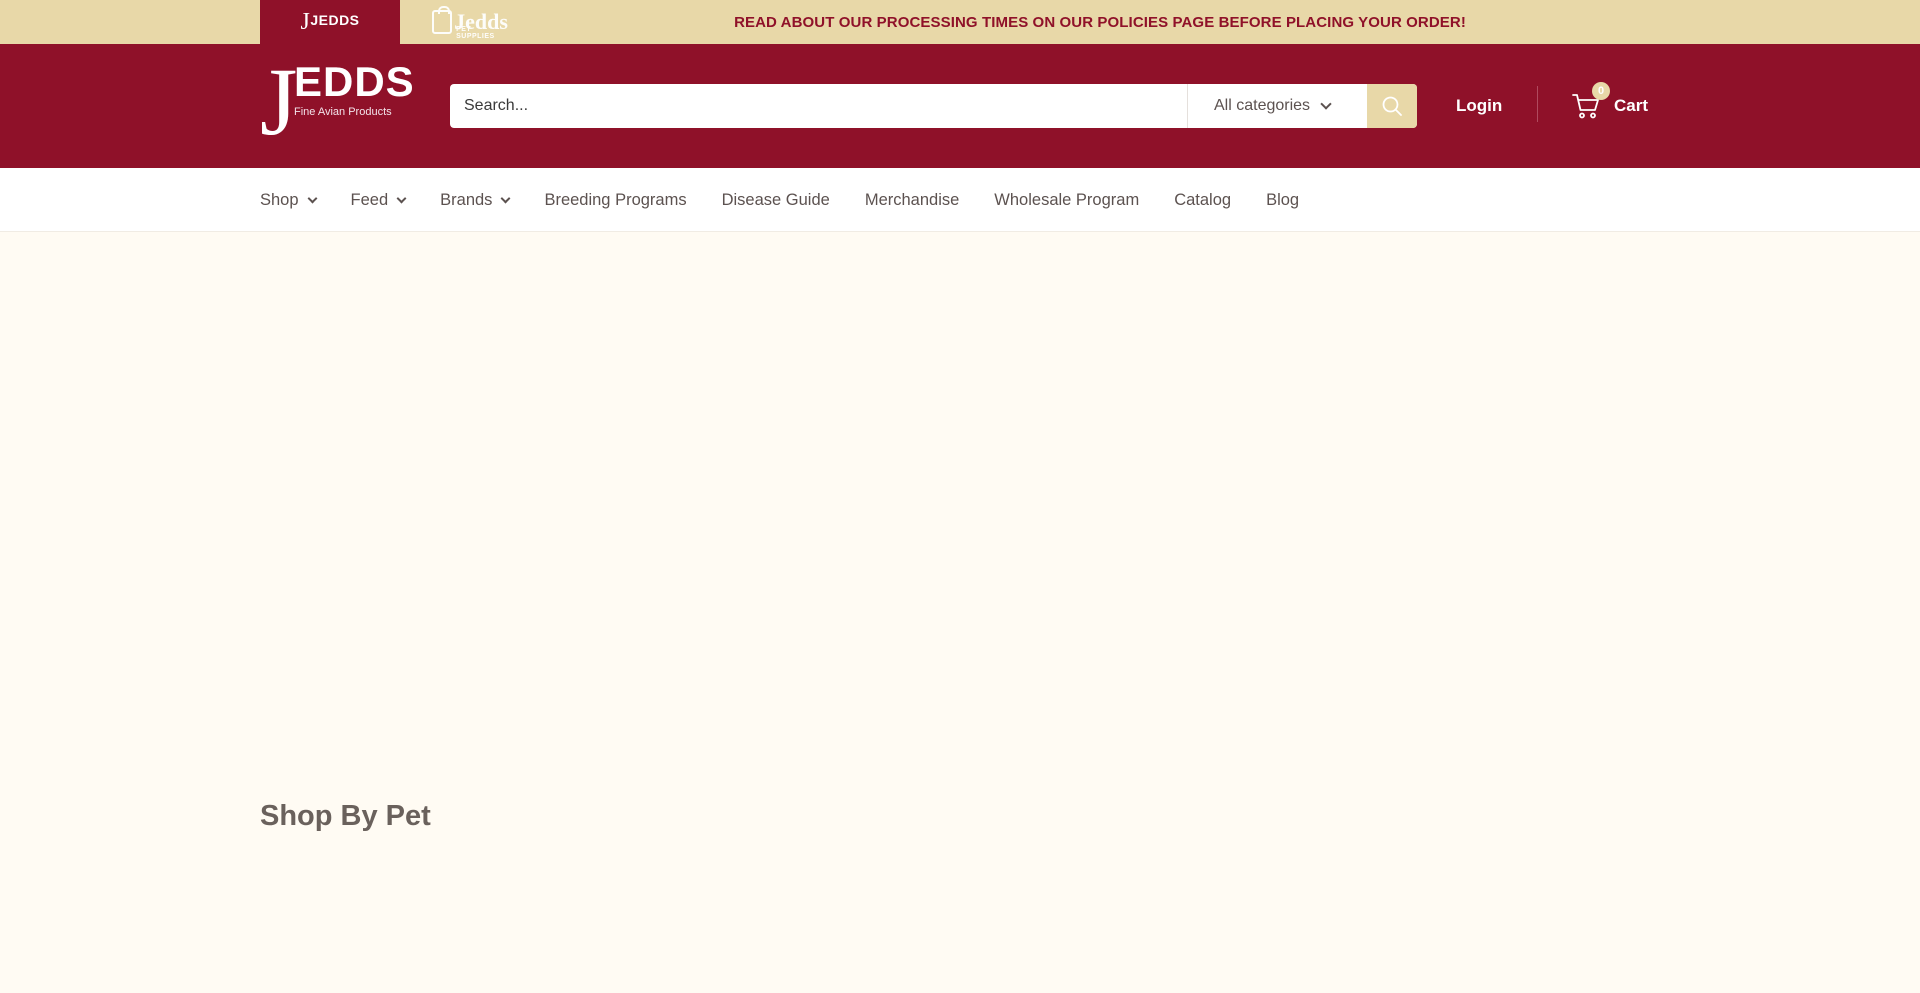 Image resolution: width=1920 pixels, height=993 pixels. I want to click on search-button, so click(1392, 106).